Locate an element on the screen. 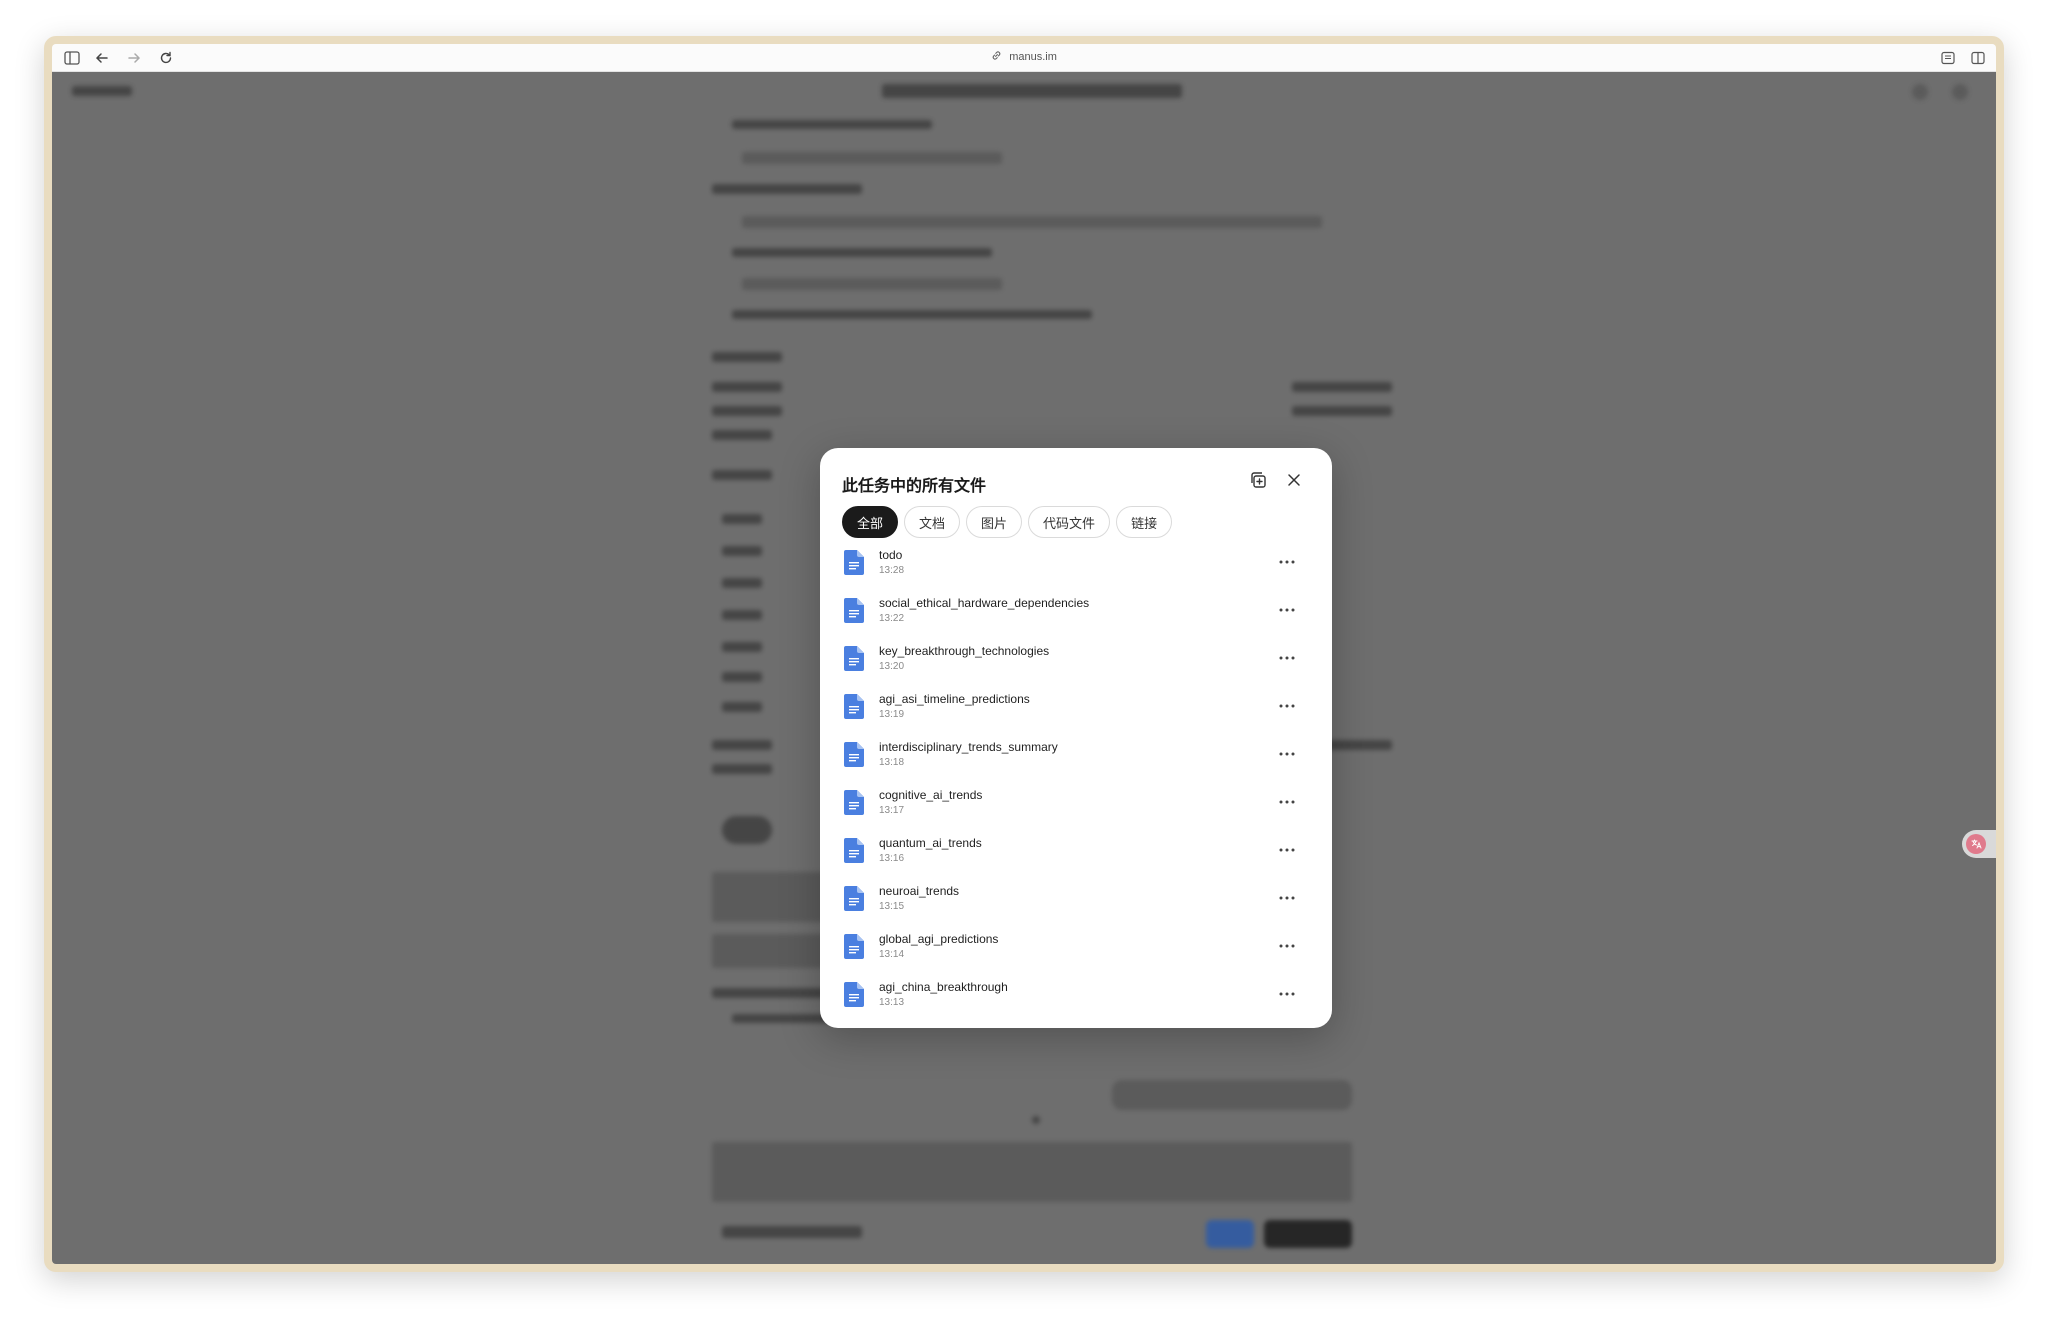  file-time: 13:28 is located at coordinates (892, 570).